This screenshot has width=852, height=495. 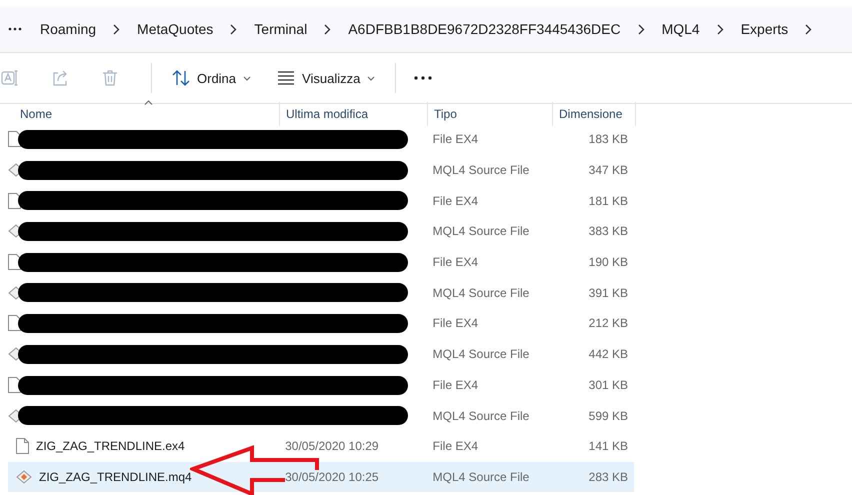 What do you see at coordinates (608, 293) in the screenshot?
I see `file-size: 391 KB` at bounding box center [608, 293].